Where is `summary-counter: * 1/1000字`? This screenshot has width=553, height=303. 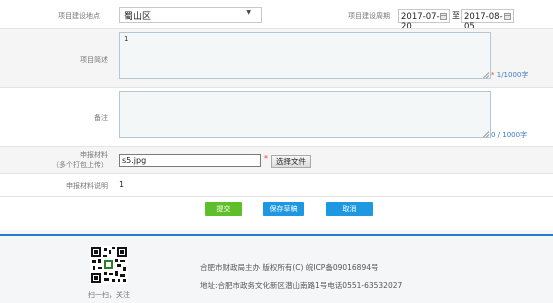 summary-counter: * 1/1000字 is located at coordinates (509, 75).